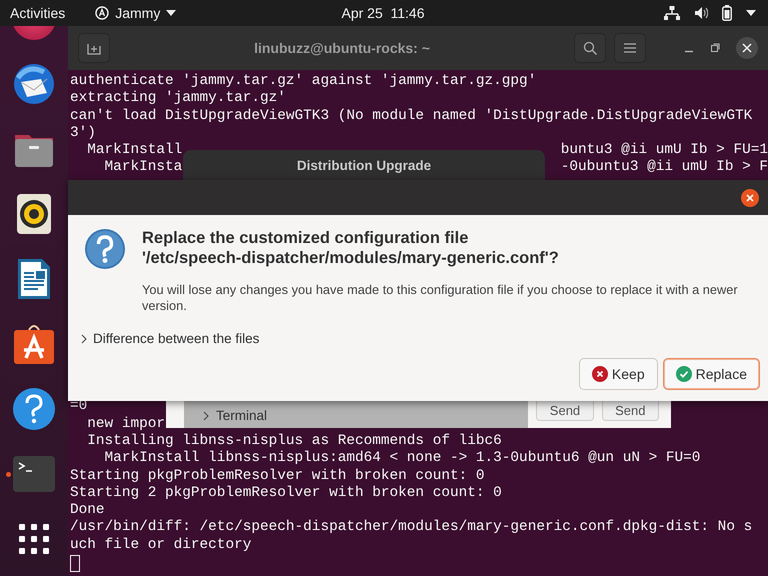 This screenshot has height=576, width=768. Describe the element at coordinates (664, 151) in the screenshot. I see `terminal-line: buntu3 @ii umU Ib > FU=1` at that location.